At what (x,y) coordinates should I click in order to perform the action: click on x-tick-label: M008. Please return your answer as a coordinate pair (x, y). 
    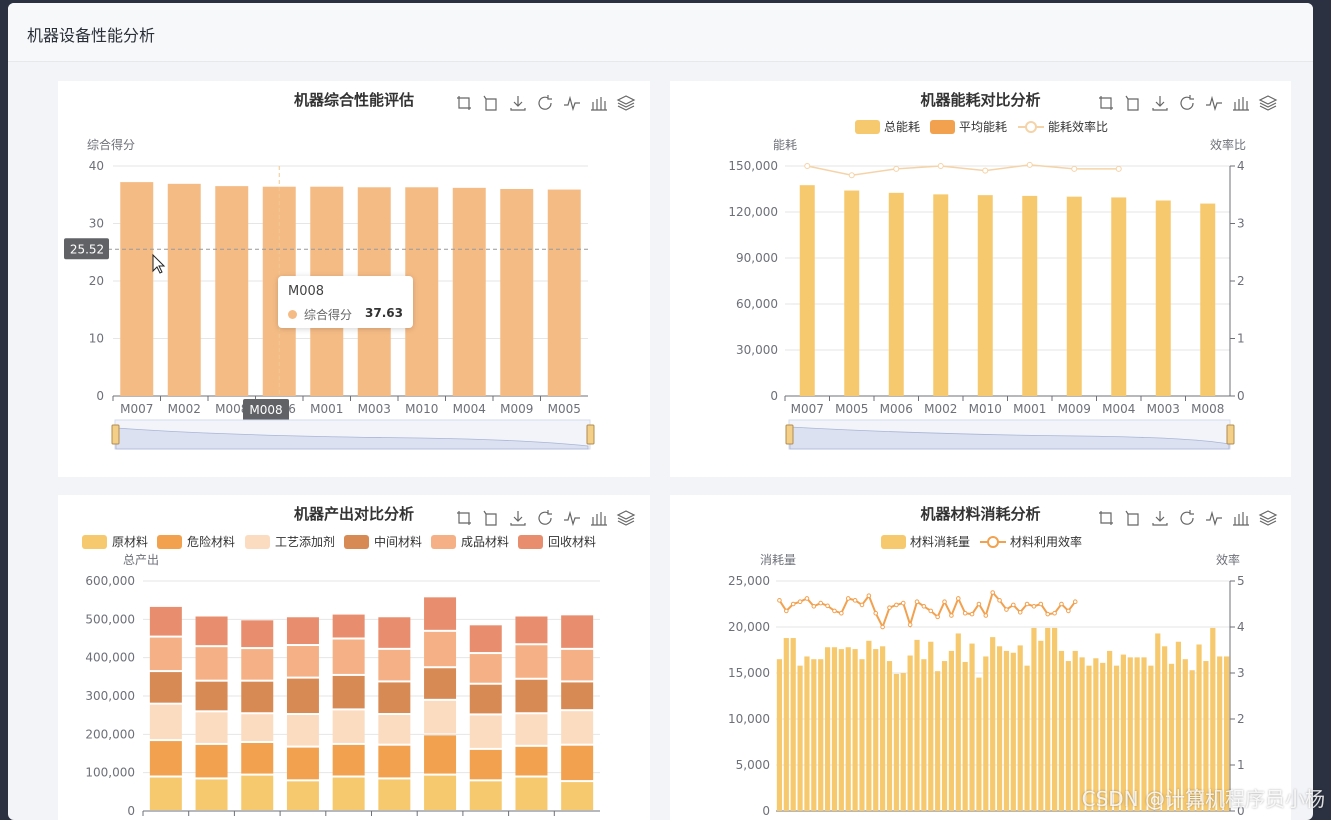
    Looking at the image, I should click on (1207, 409).